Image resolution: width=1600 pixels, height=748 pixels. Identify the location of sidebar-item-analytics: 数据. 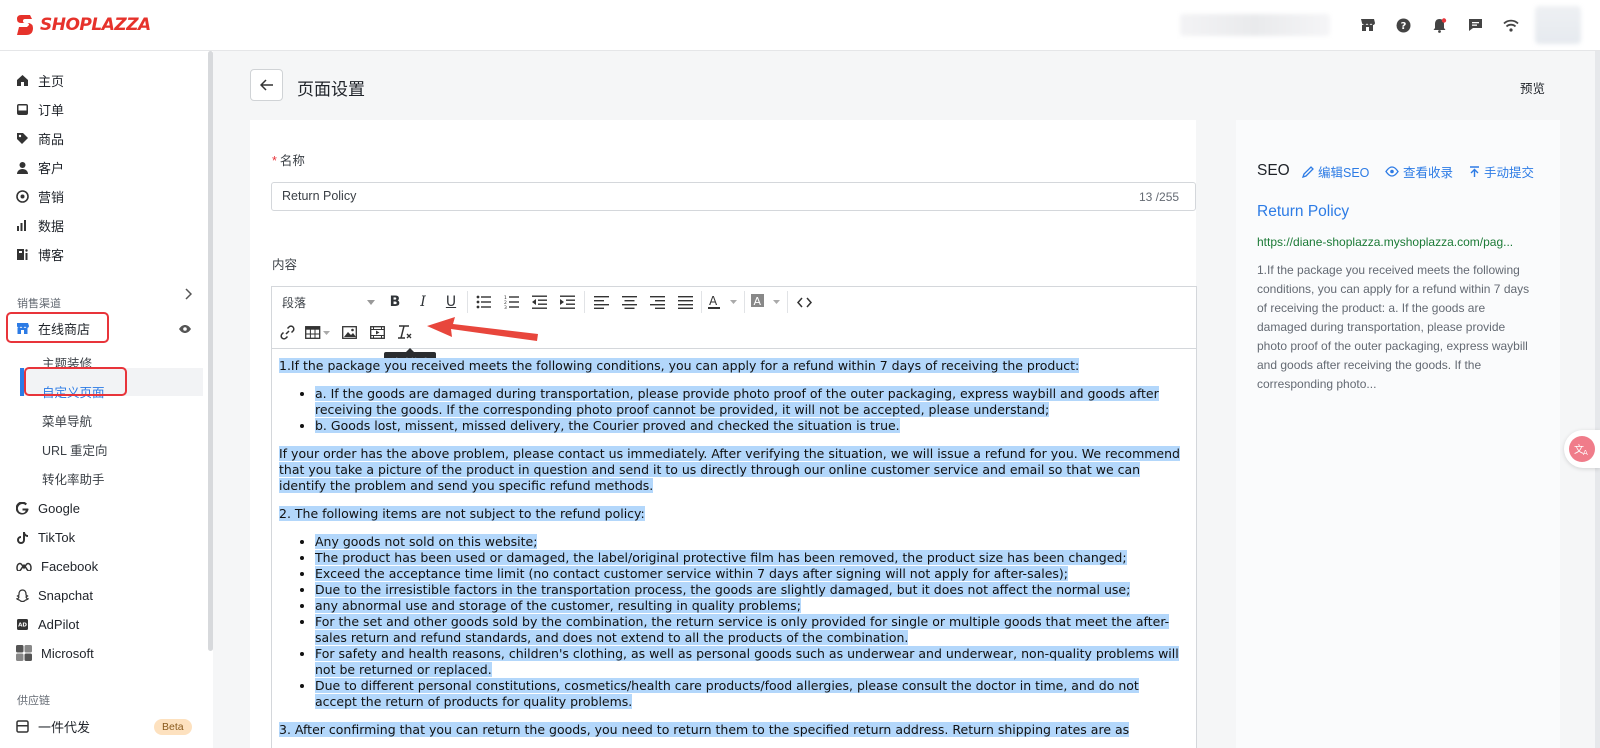
(40, 225).